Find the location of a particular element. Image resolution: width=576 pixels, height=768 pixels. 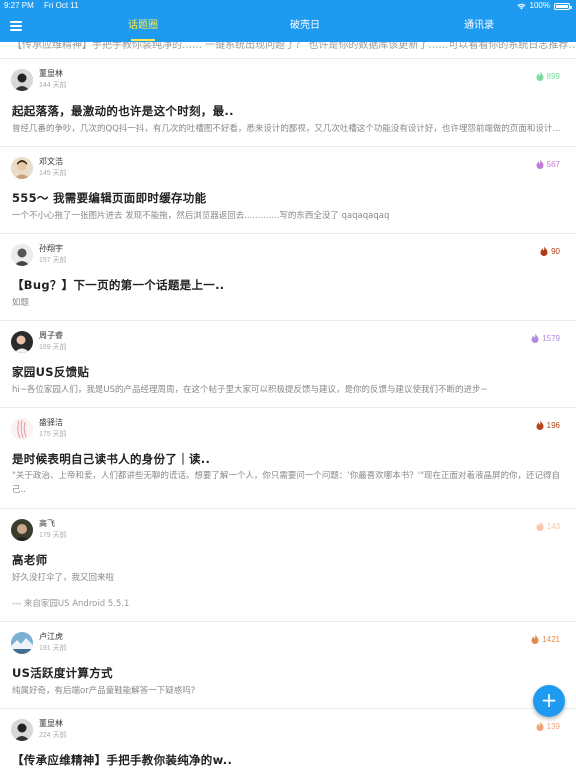

plus-icon: + is located at coordinates (549, 700).